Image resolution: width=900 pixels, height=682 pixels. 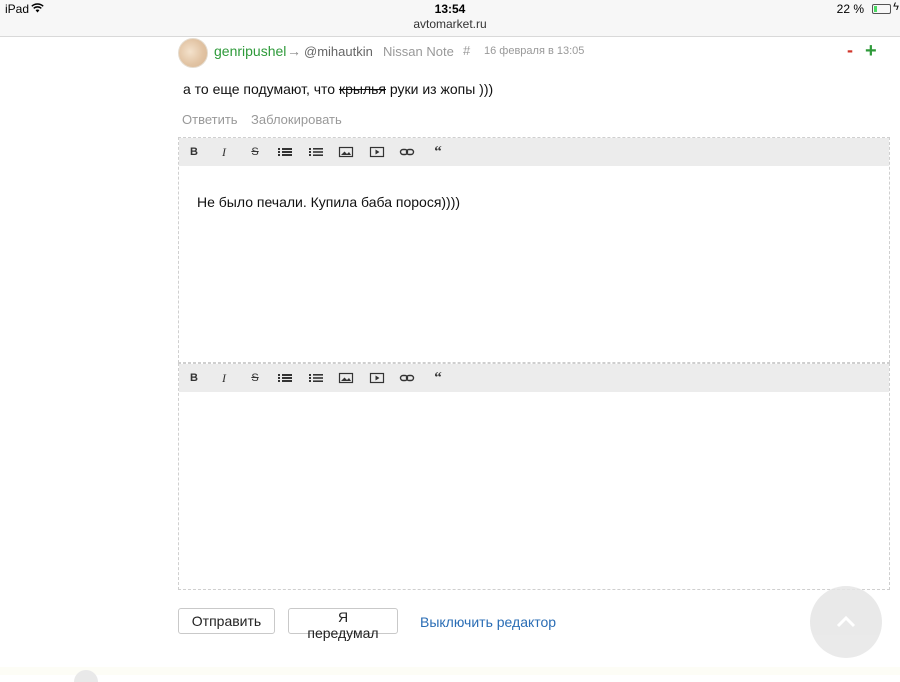 What do you see at coordinates (466, 50) in the screenshot?
I see `permalink-hash: #` at bounding box center [466, 50].